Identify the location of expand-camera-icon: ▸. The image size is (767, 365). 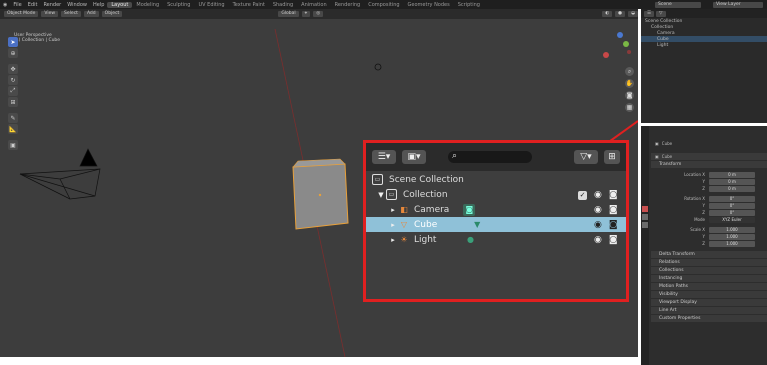
(393, 210).